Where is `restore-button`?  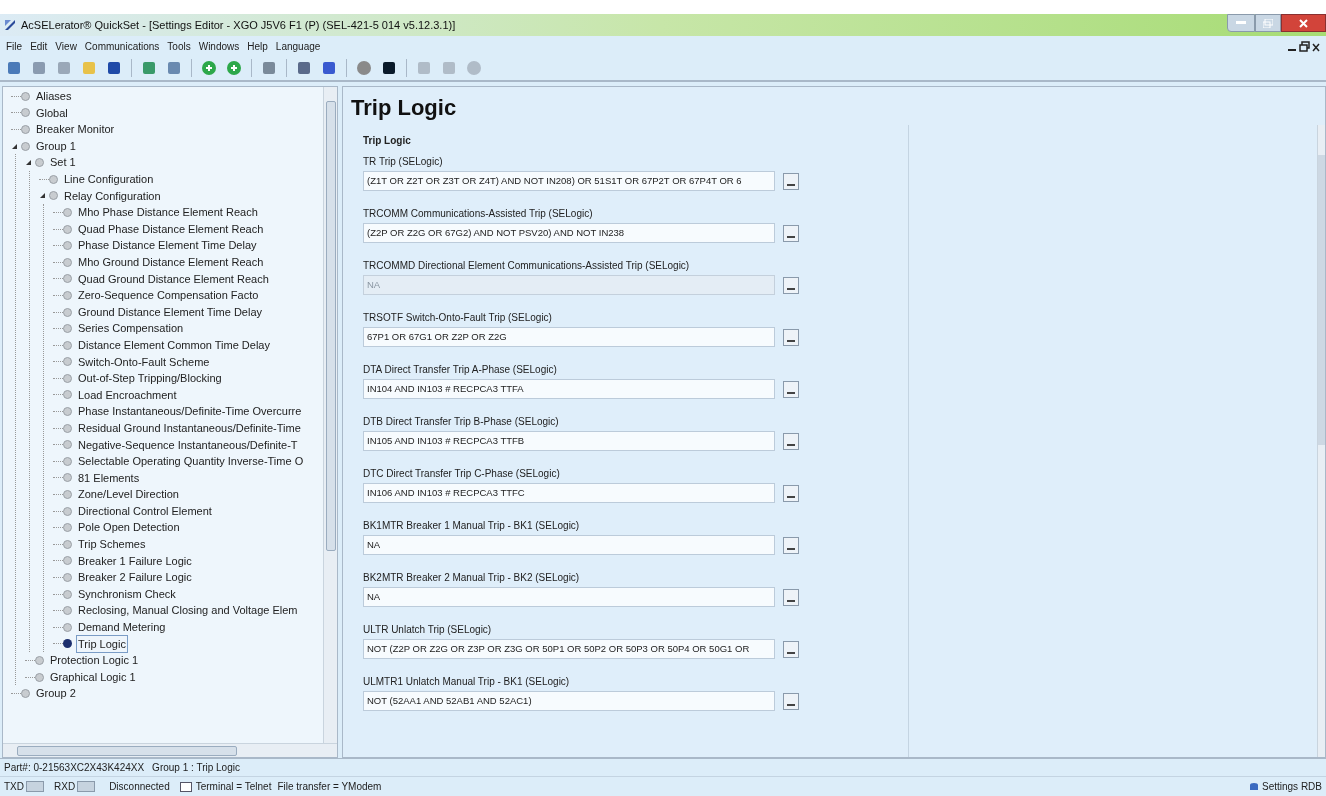 restore-button is located at coordinates (1268, 23).